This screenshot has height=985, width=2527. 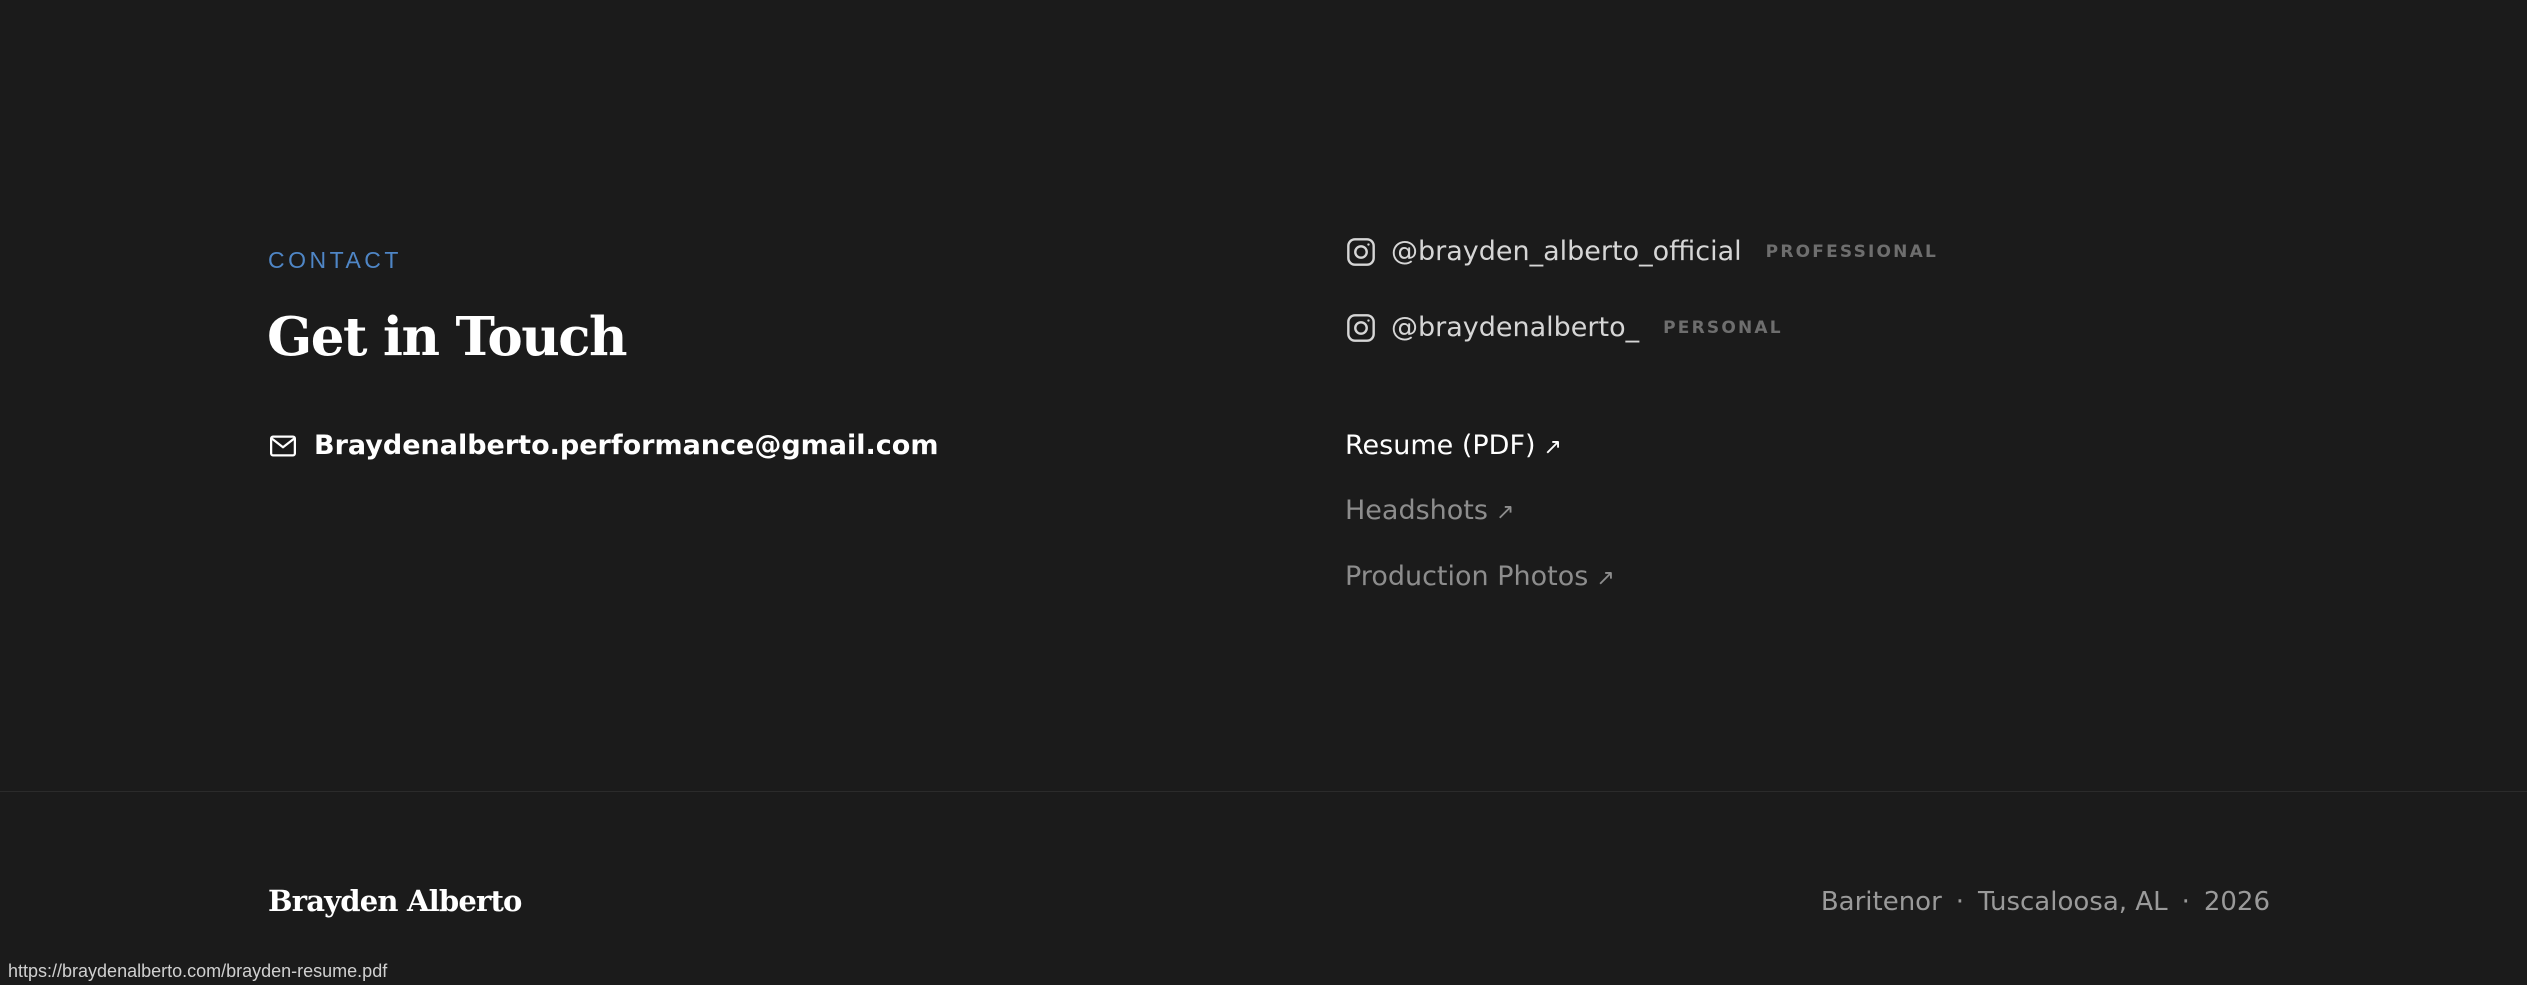 I want to click on page-title: Get in Touch, so click(x=447, y=337).